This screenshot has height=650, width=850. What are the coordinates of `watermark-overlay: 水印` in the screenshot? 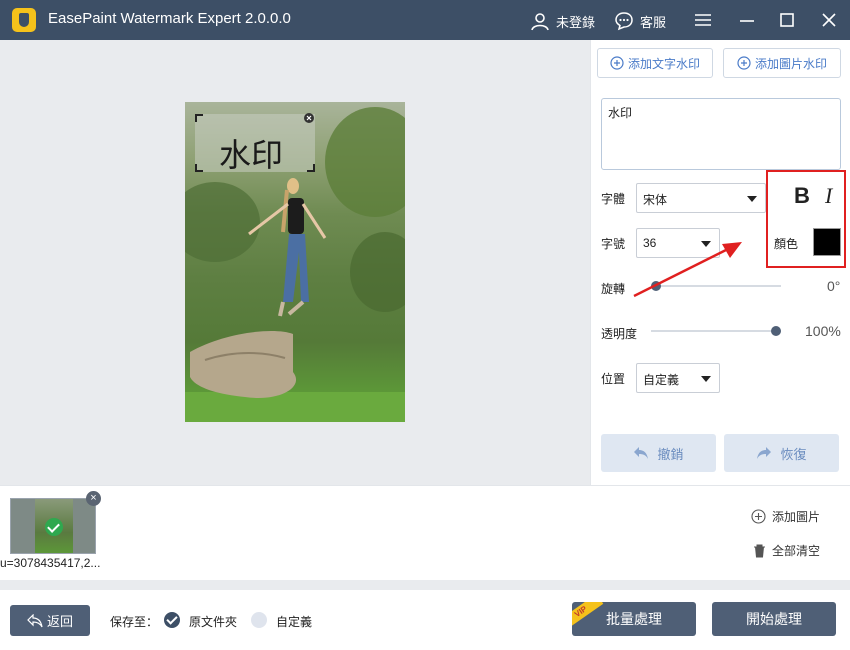 It's located at (255, 144).